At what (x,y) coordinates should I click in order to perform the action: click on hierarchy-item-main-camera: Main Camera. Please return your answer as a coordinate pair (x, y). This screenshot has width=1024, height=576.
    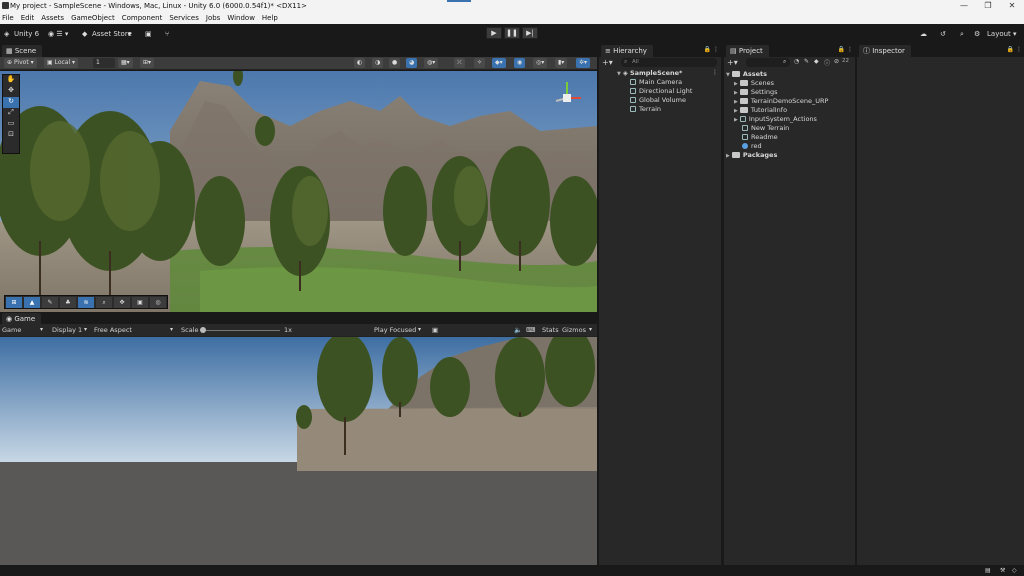
    Looking at the image, I should click on (656, 82).